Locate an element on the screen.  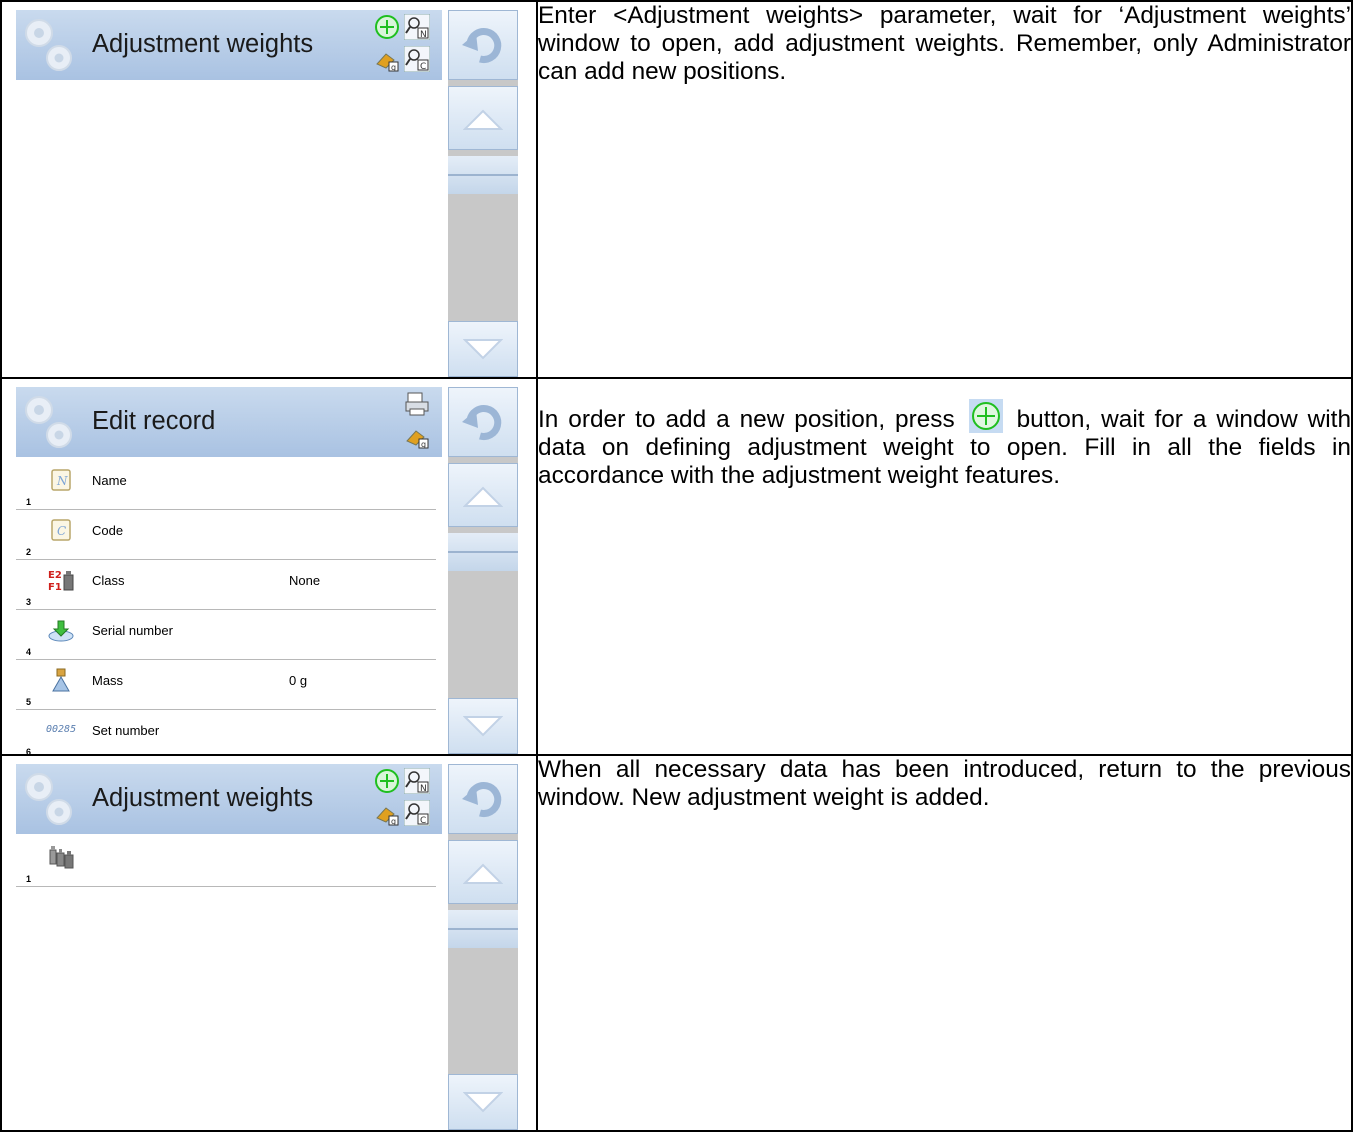
record-row-set-number: 6 00285 Set number is located at coordinates (226, 731).